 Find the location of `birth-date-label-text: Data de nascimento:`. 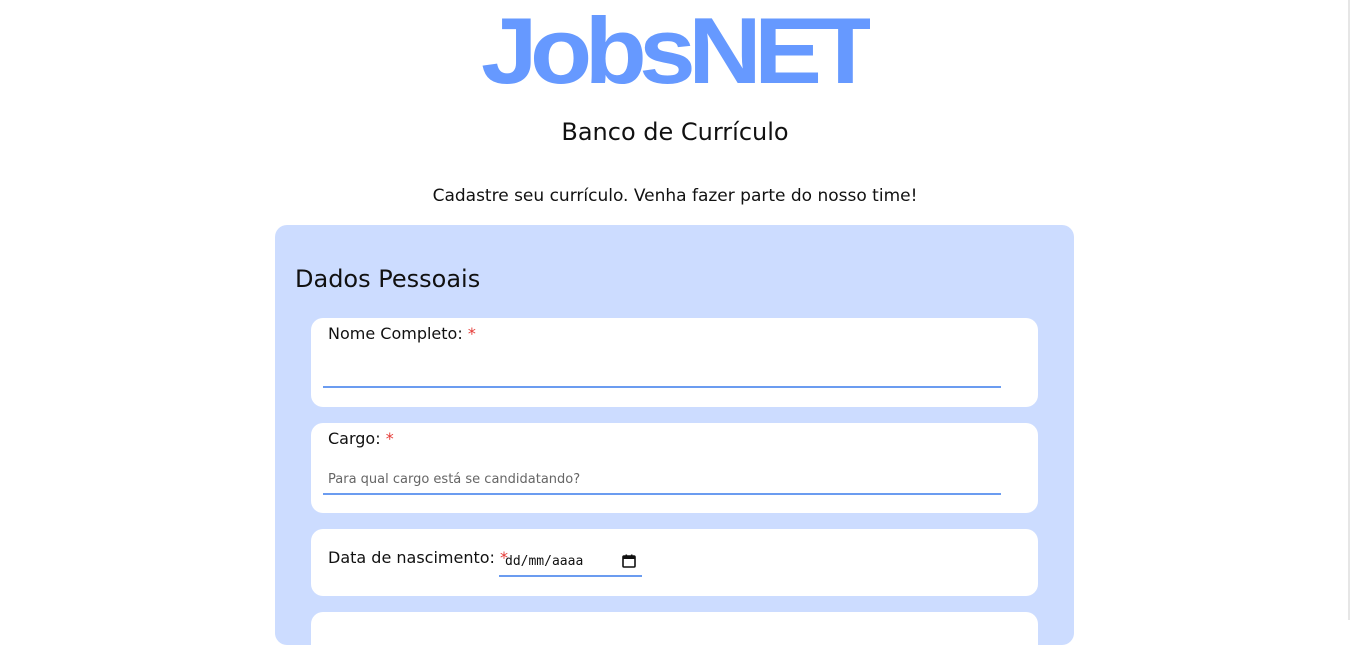

birth-date-label-text: Data de nascimento: is located at coordinates (411, 557).